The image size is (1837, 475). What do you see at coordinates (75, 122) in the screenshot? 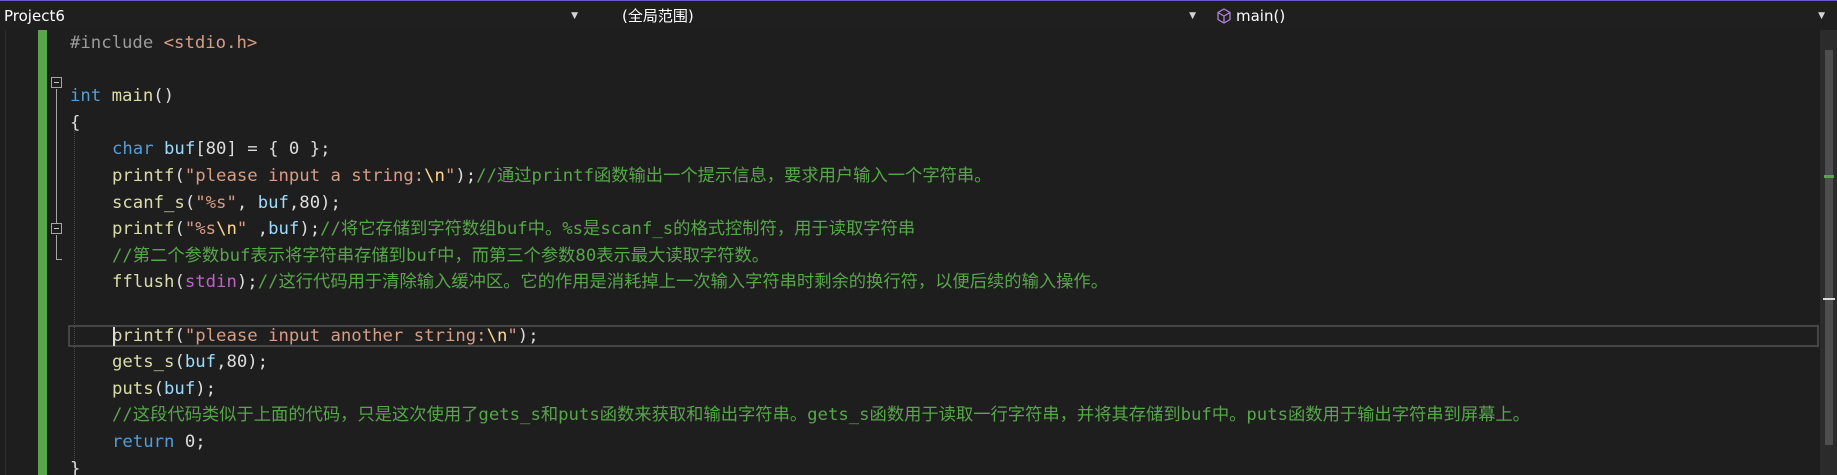
I see `code-token: {` at bounding box center [75, 122].